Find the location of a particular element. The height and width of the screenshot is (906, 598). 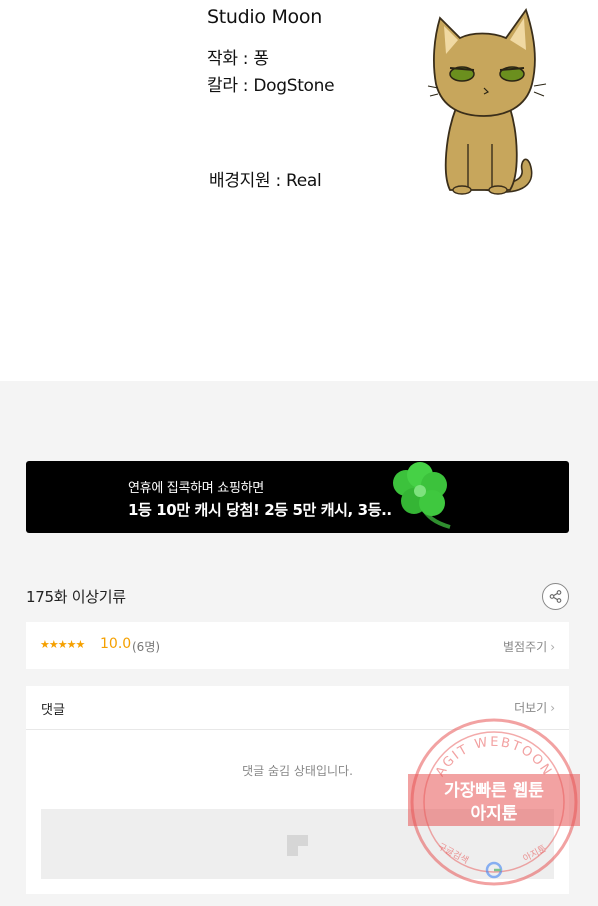

rating-count: (6명) is located at coordinates (146, 647).